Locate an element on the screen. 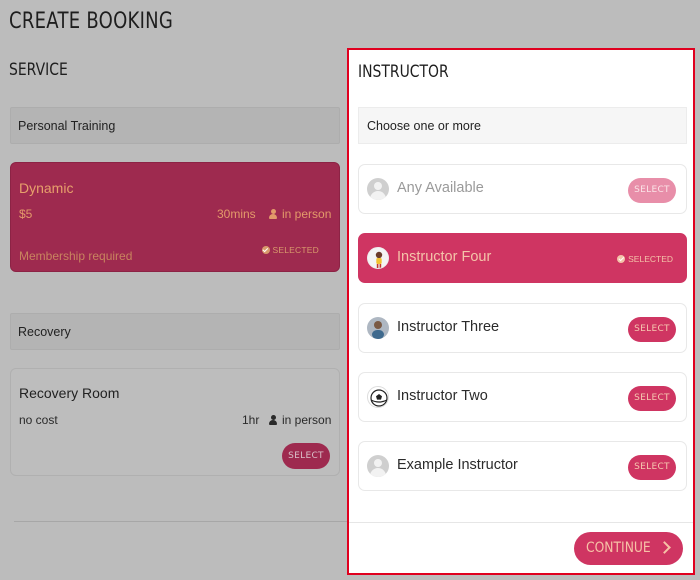 This screenshot has width=700, height=580. instructor-row-instructor-two: Instructor Two SELECT is located at coordinates (522, 397).